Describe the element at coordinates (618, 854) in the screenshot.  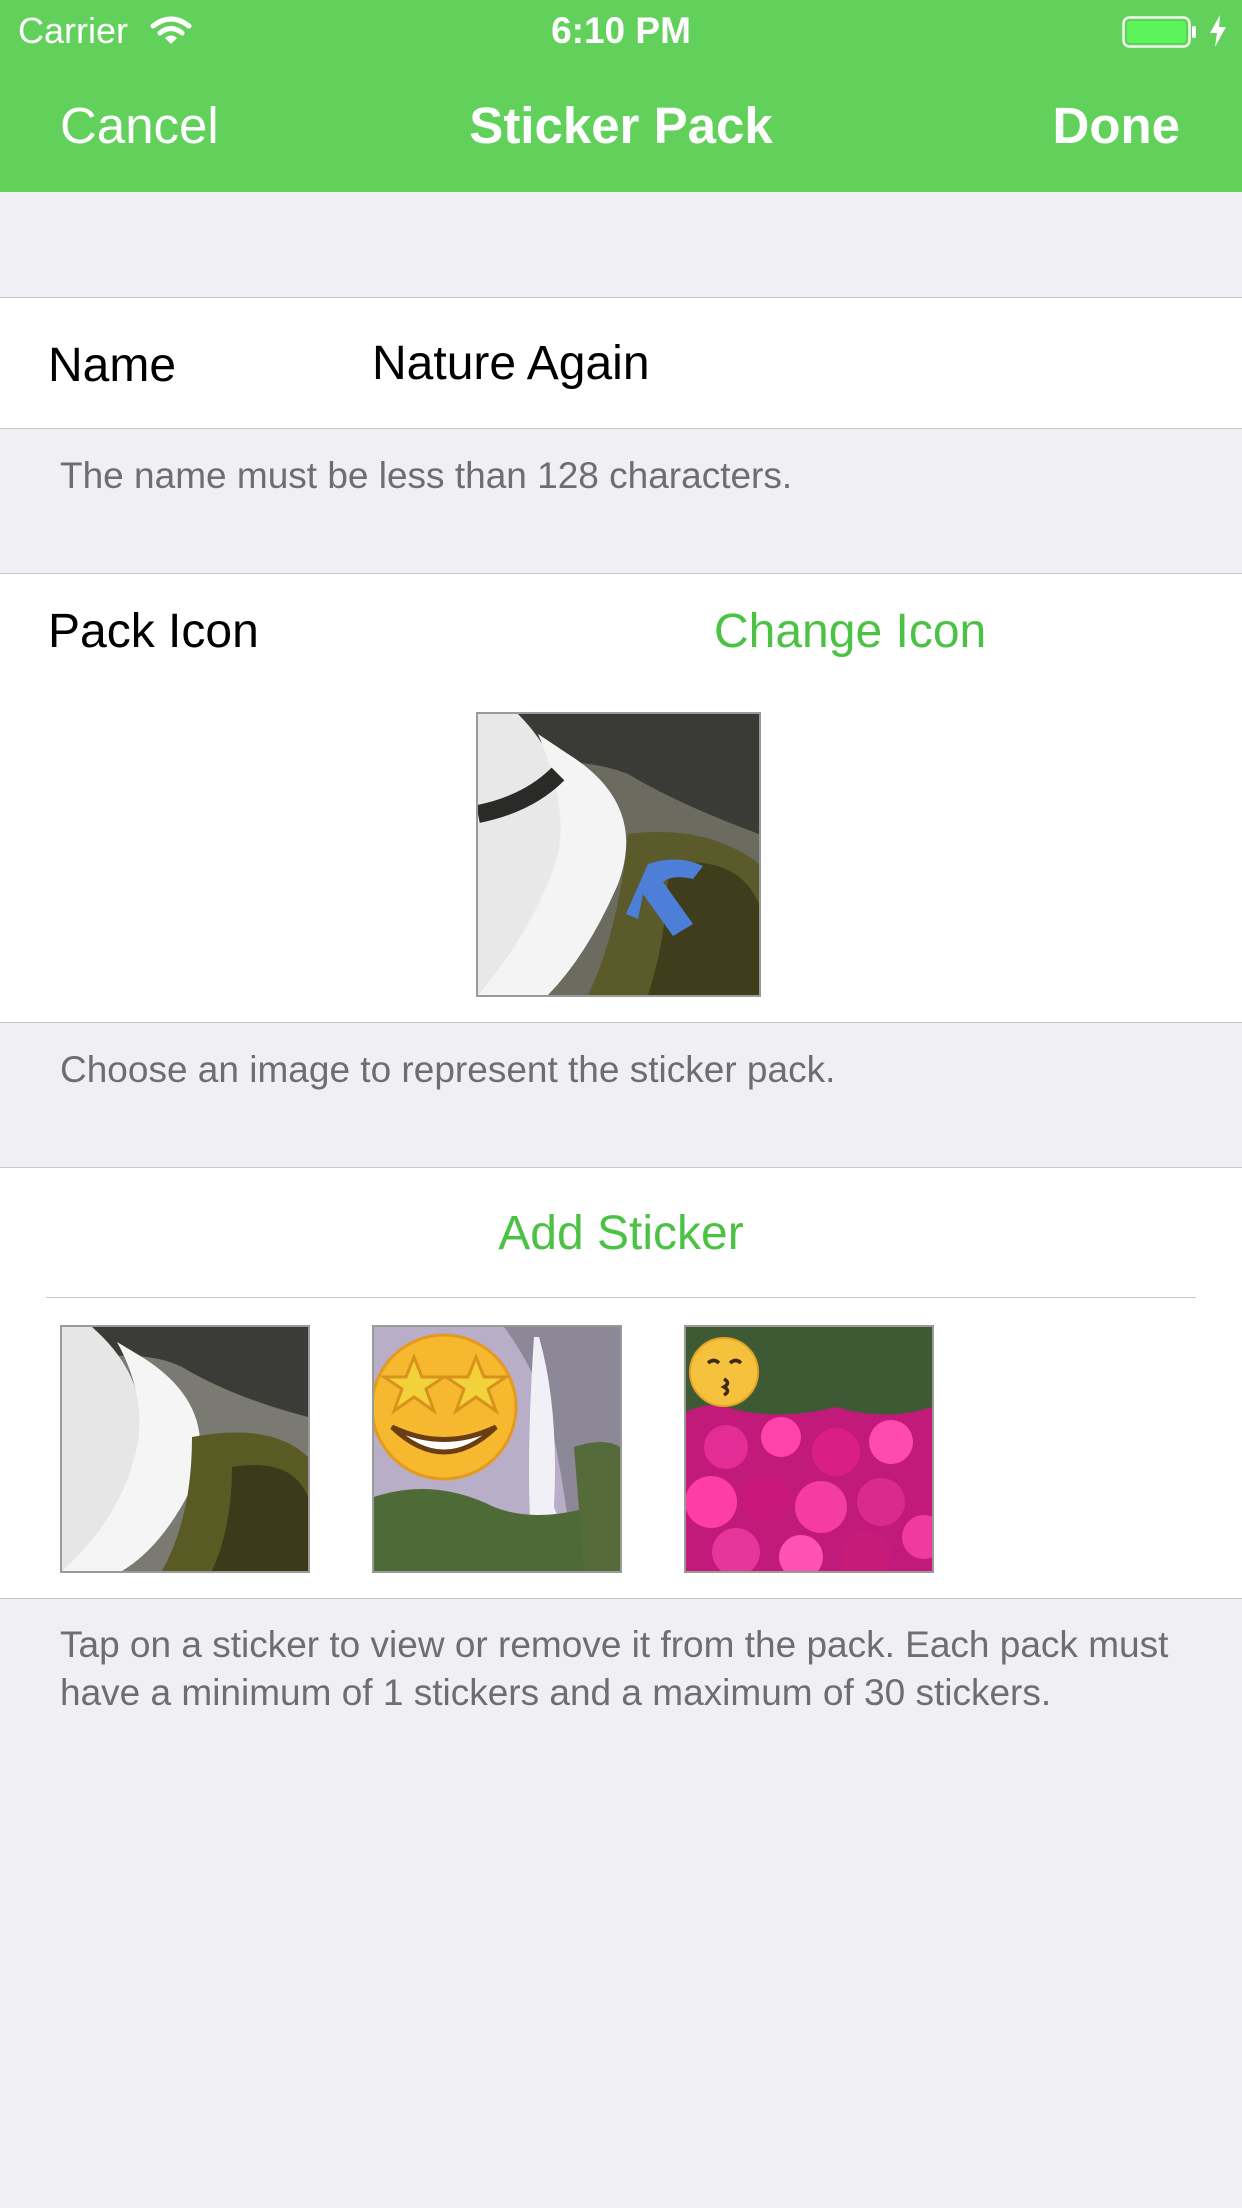
I see `pack-icon-image` at that location.